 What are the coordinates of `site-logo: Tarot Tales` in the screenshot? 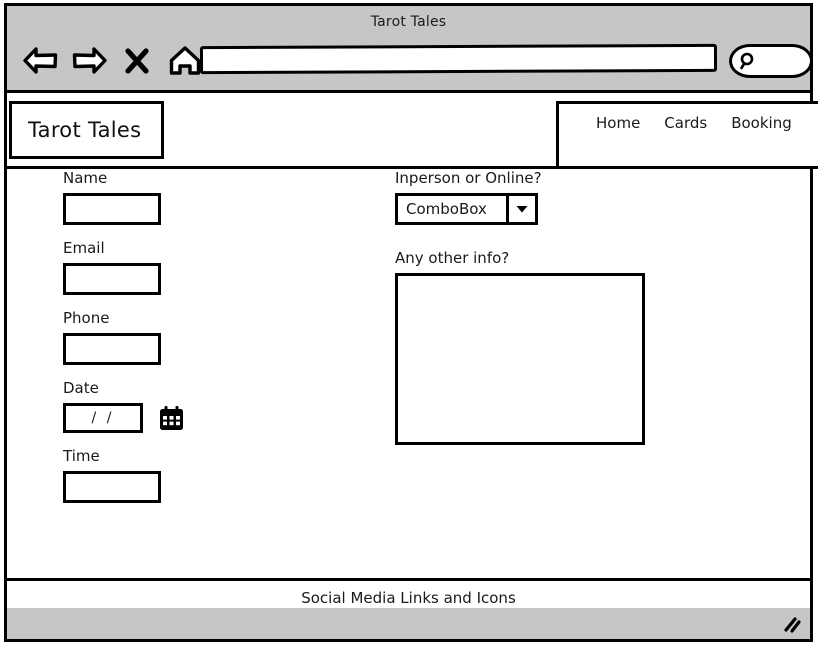 It's located at (86, 130).